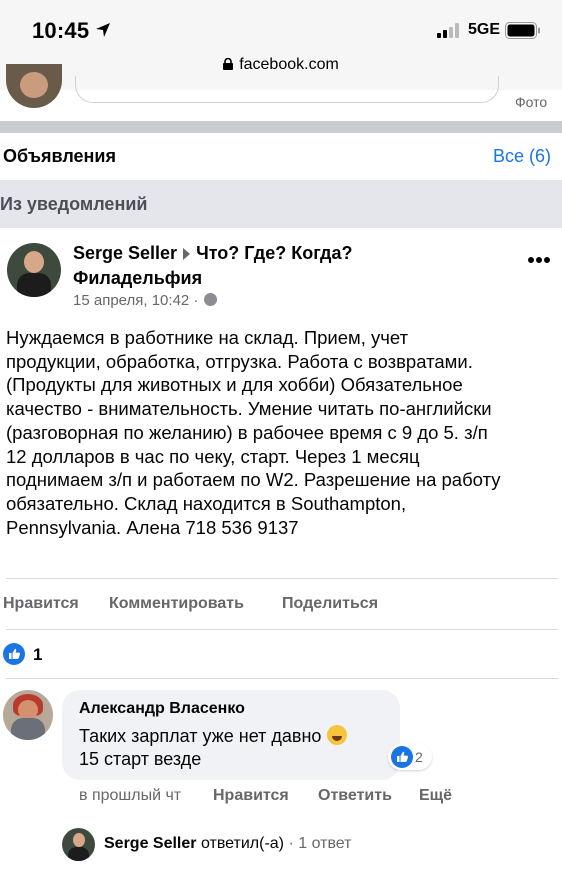 The width and height of the screenshot is (562, 875). I want to click on reply-summary: Serge Seller ответил(-а) · 1 ответ, so click(227, 844).